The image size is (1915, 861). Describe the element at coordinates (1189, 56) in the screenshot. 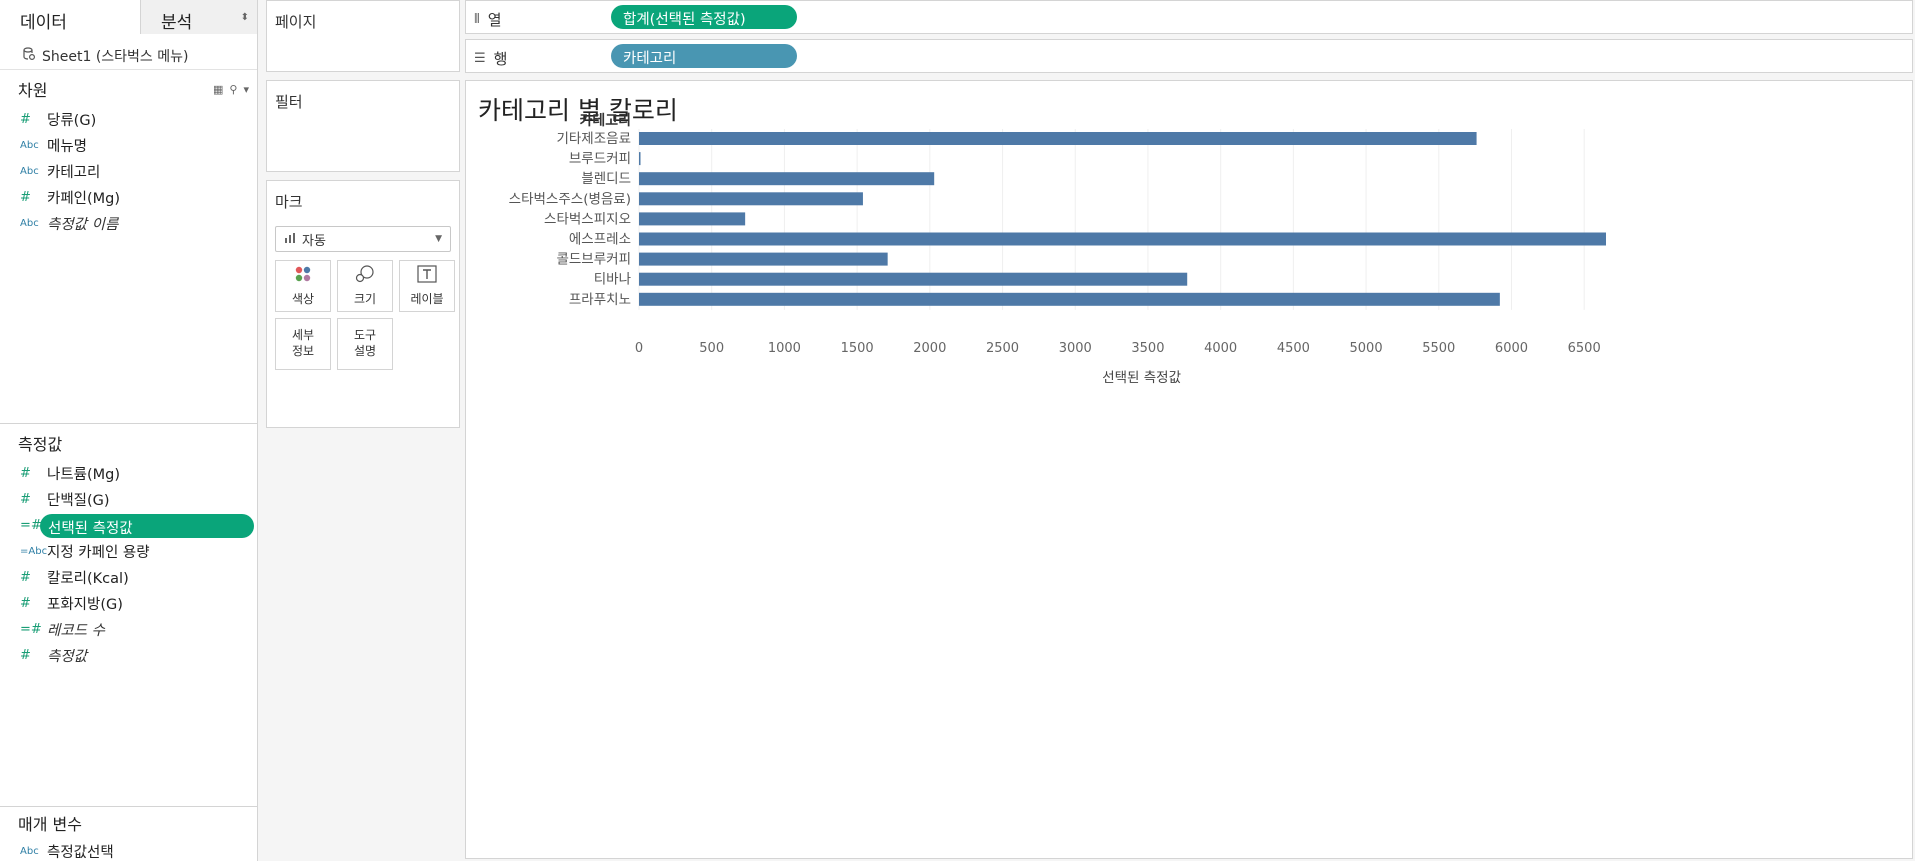

I see `rows-shelf: ☰ 행 카테고리` at that location.